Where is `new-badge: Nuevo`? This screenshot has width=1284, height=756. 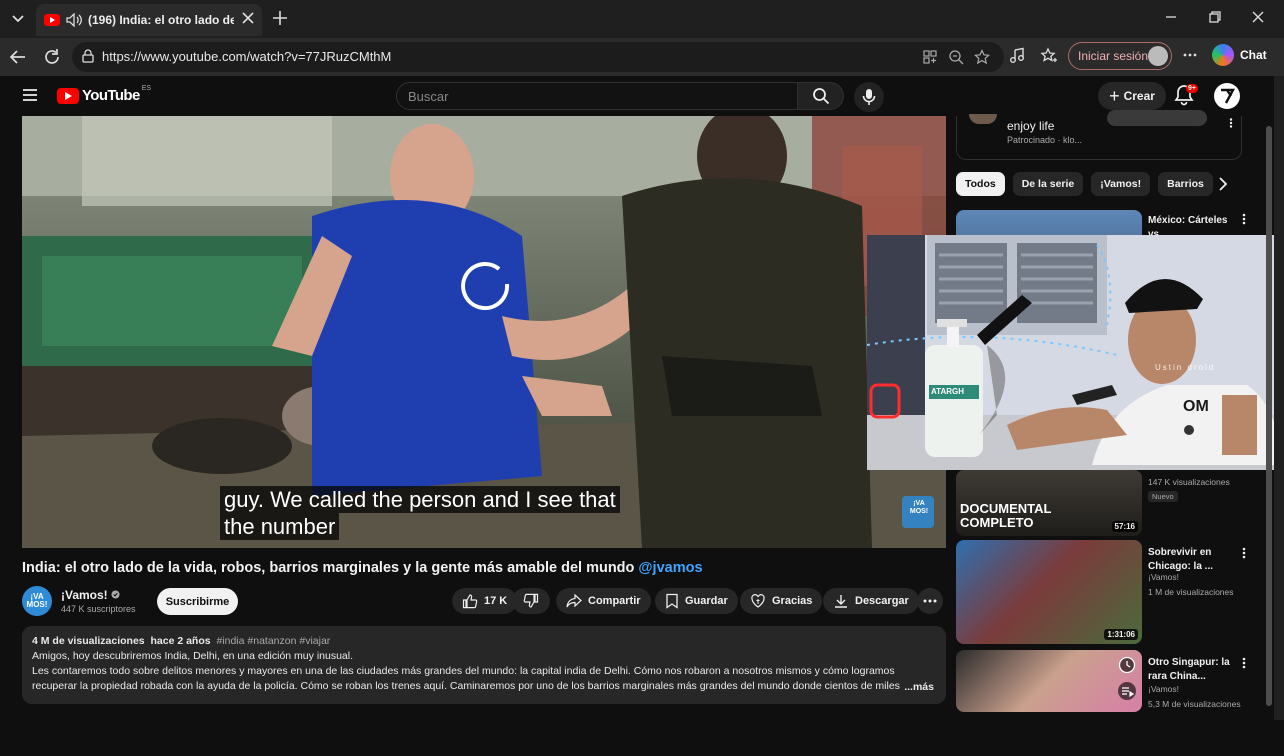
new-badge: Nuevo is located at coordinates (1163, 496).